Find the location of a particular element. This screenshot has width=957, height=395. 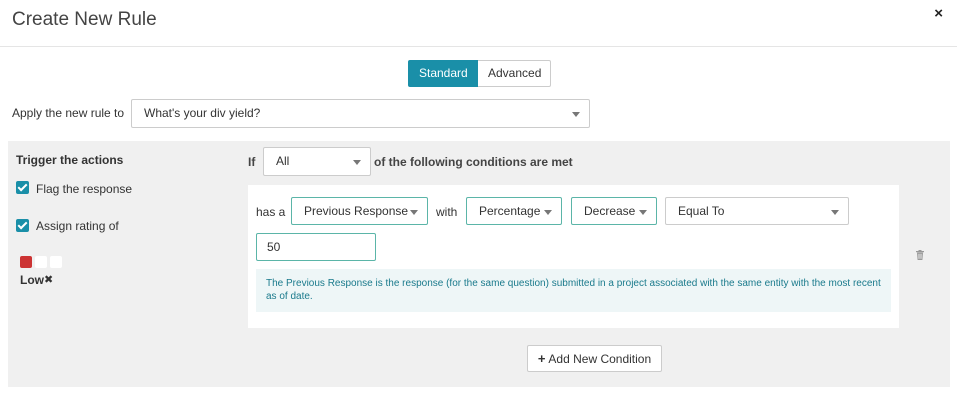

operator-value: Equal To is located at coordinates (701, 211).